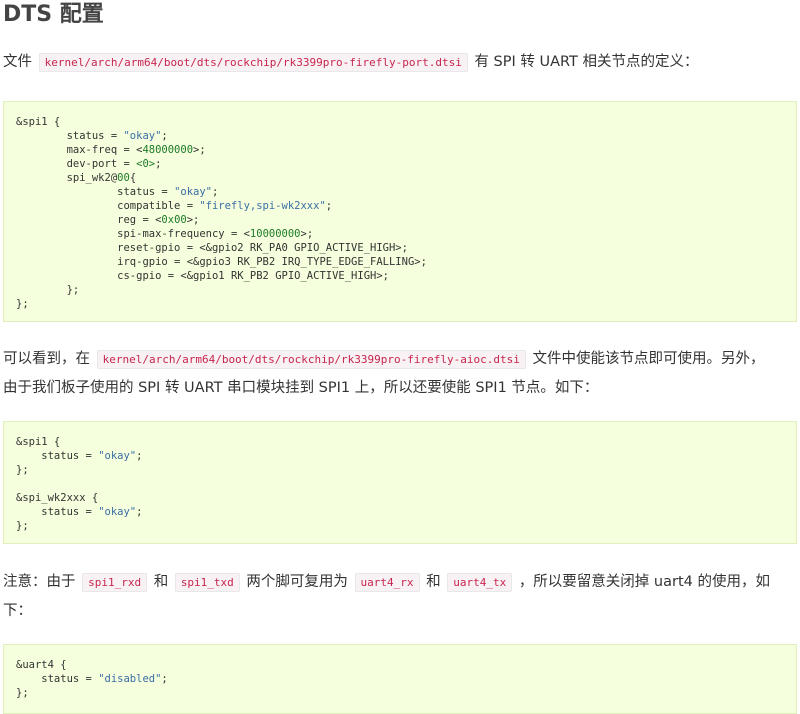 Image resolution: width=800 pixels, height=714 pixels. What do you see at coordinates (387, 582) in the screenshot?
I see `inline-code-uart4-rx: uart4_rx` at bounding box center [387, 582].